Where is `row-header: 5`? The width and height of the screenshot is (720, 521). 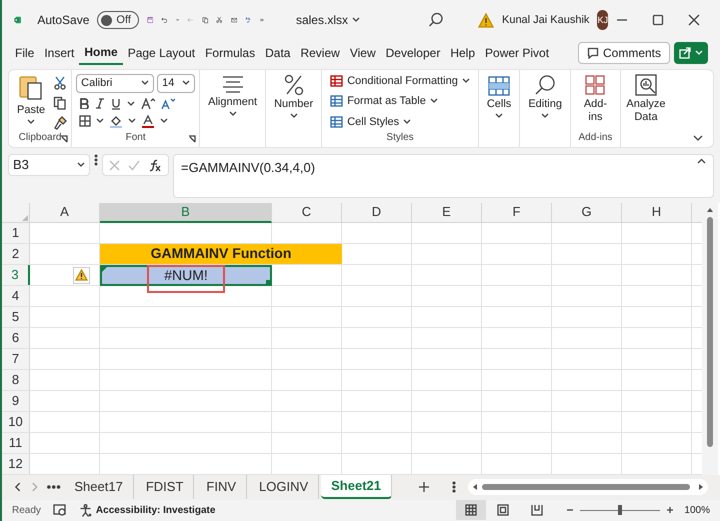
row-header: 5 is located at coordinates (16, 316).